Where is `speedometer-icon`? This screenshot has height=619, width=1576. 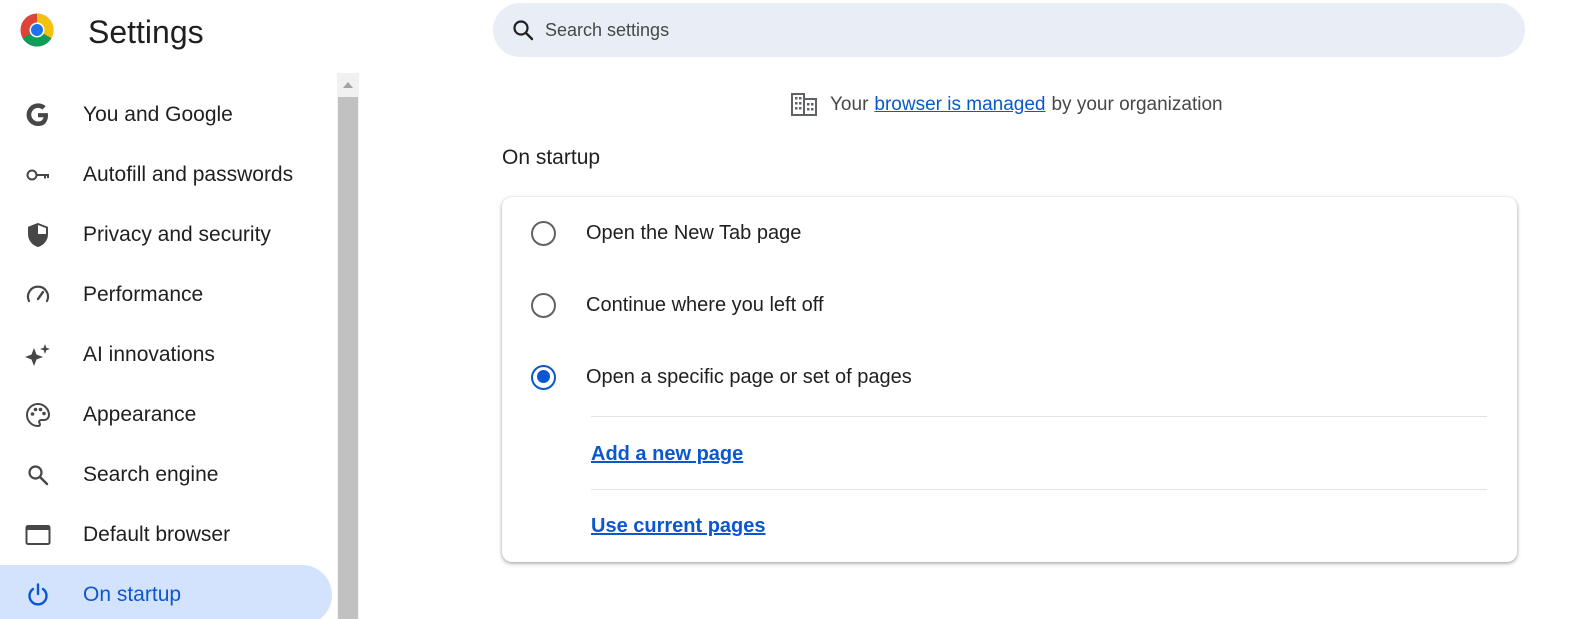
speedometer-icon is located at coordinates (38, 295).